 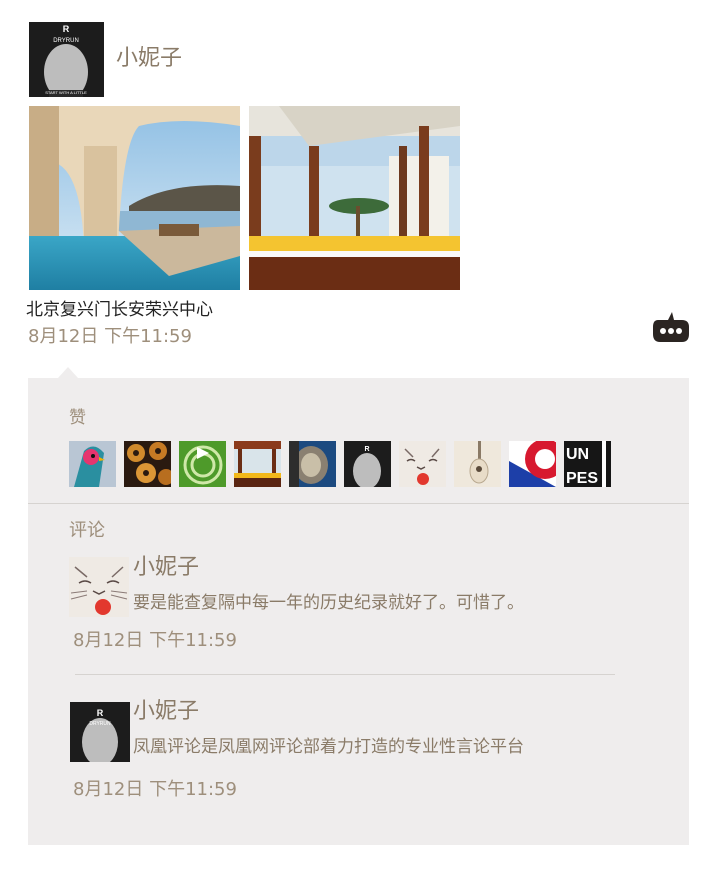 I want to click on poster-name: 小妮子, so click(x=149, y=59).